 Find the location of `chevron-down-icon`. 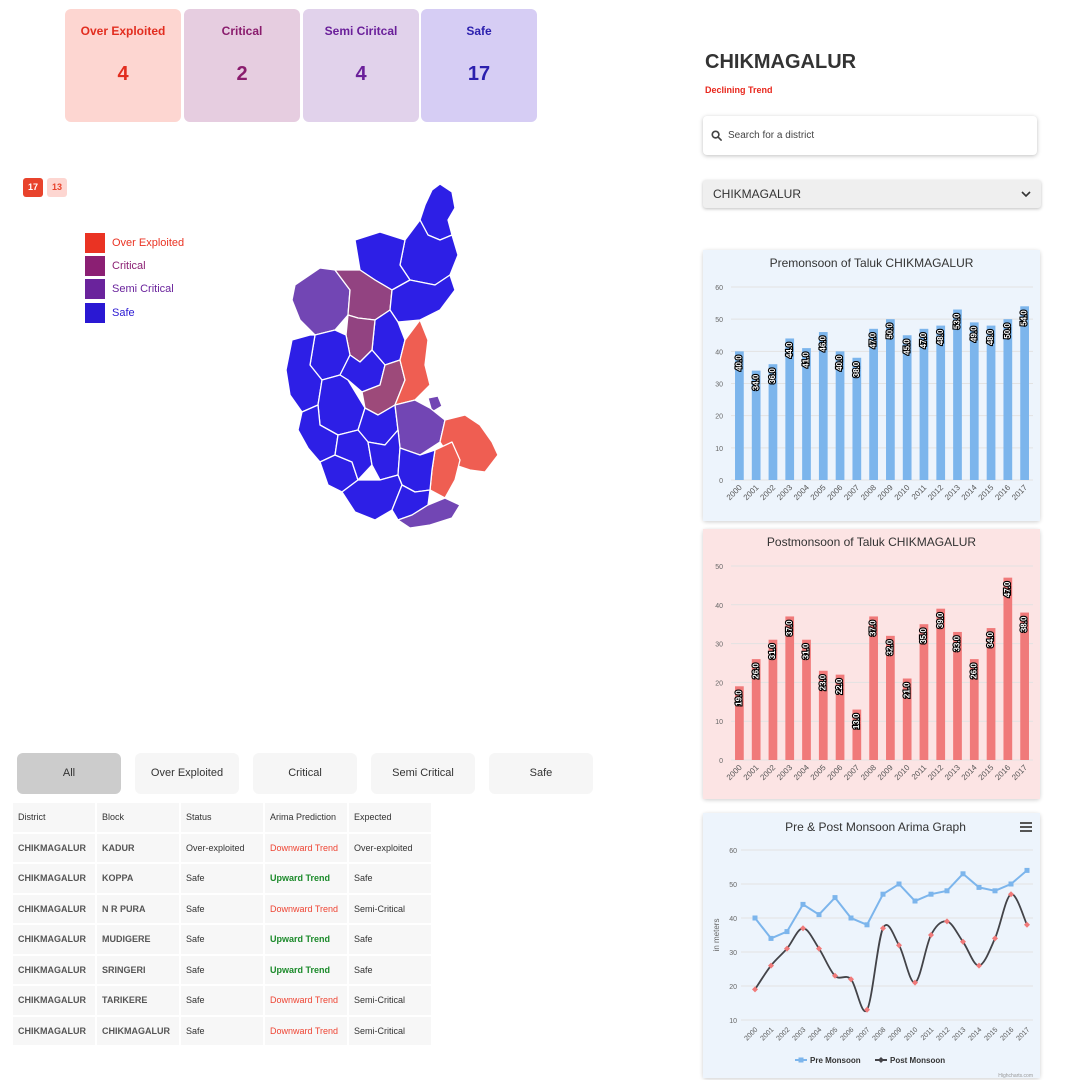

chevron-down-icon is located at coordinates (1026, 193).